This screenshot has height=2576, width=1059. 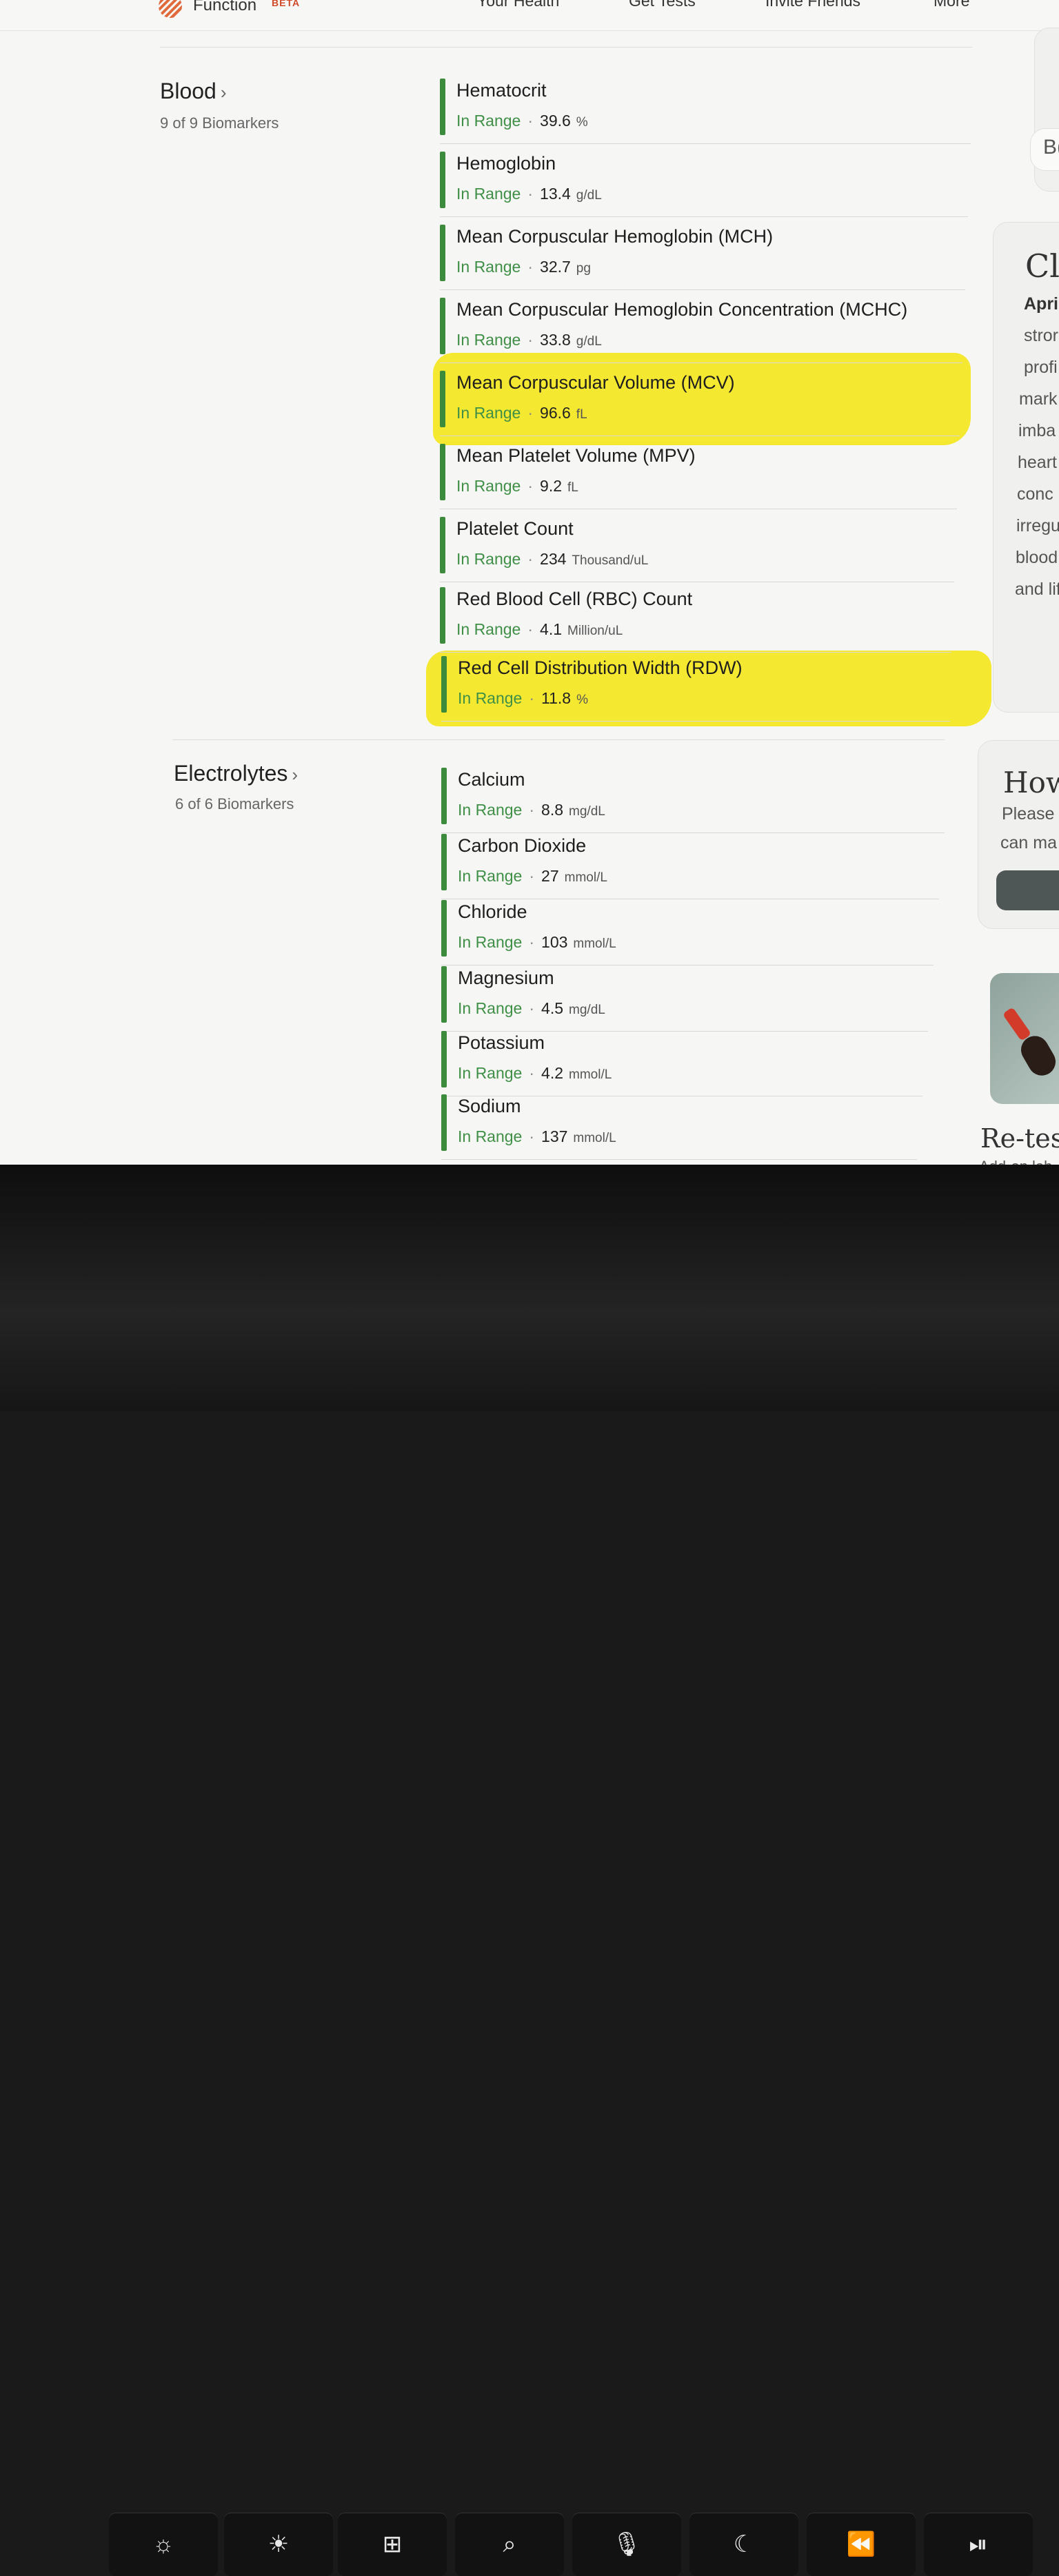 What do you see at coordinates (813, 5) in the screenshot?
I see `nav-invite-friends: Invite Friends` at bounding box center [813, 5].